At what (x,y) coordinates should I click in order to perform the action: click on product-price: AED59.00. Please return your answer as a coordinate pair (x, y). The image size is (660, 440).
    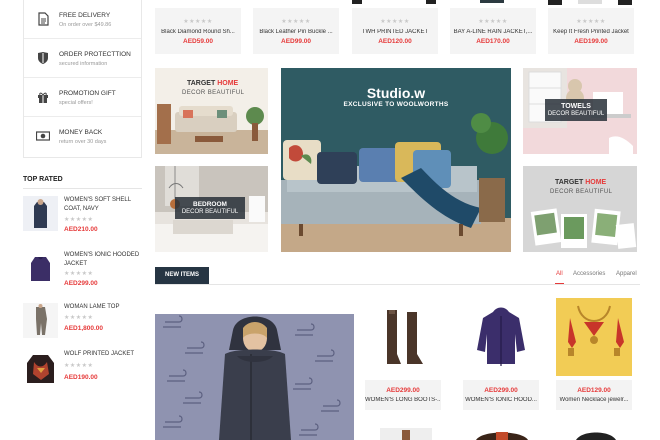
    Looking at the image, I should click on (198, 41).